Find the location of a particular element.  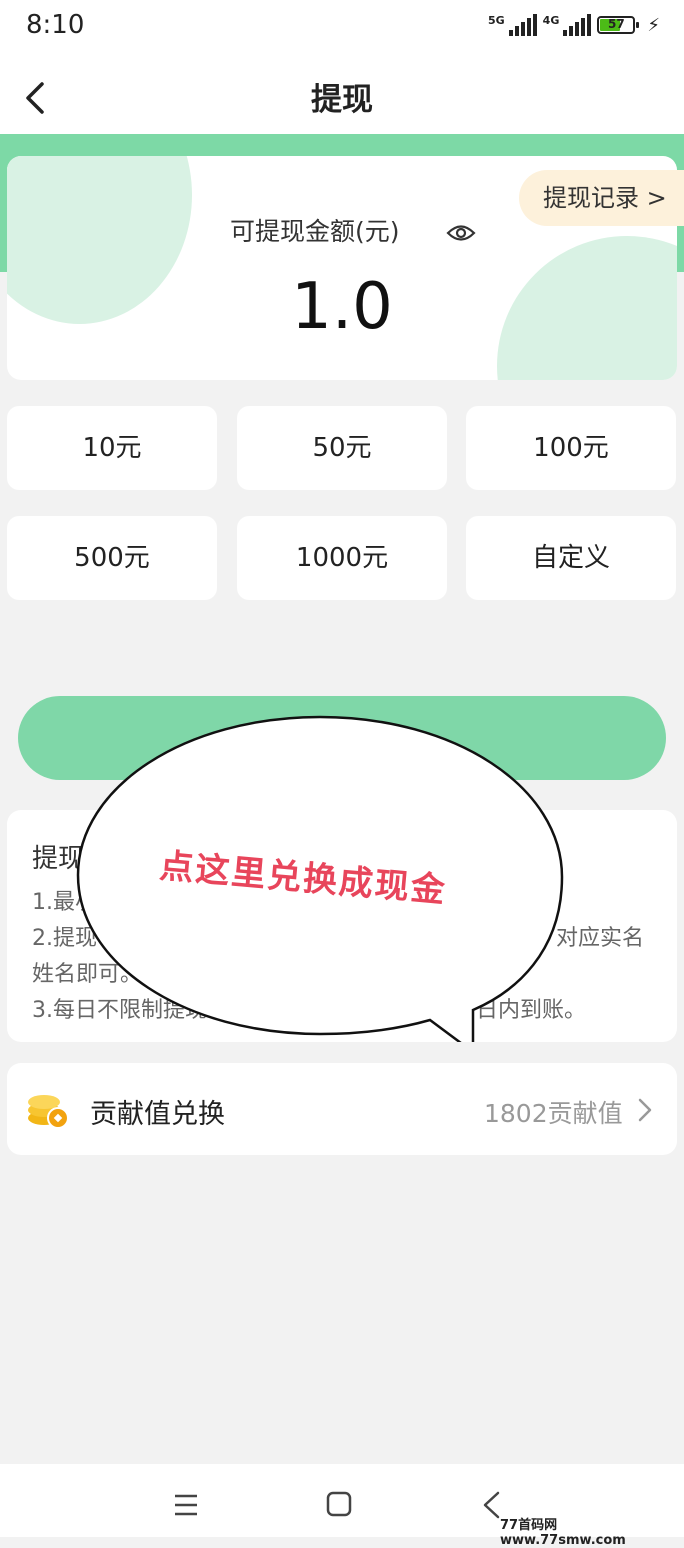

withdraw-records-button: 提现记录 > is located at coordinates (601, 198).